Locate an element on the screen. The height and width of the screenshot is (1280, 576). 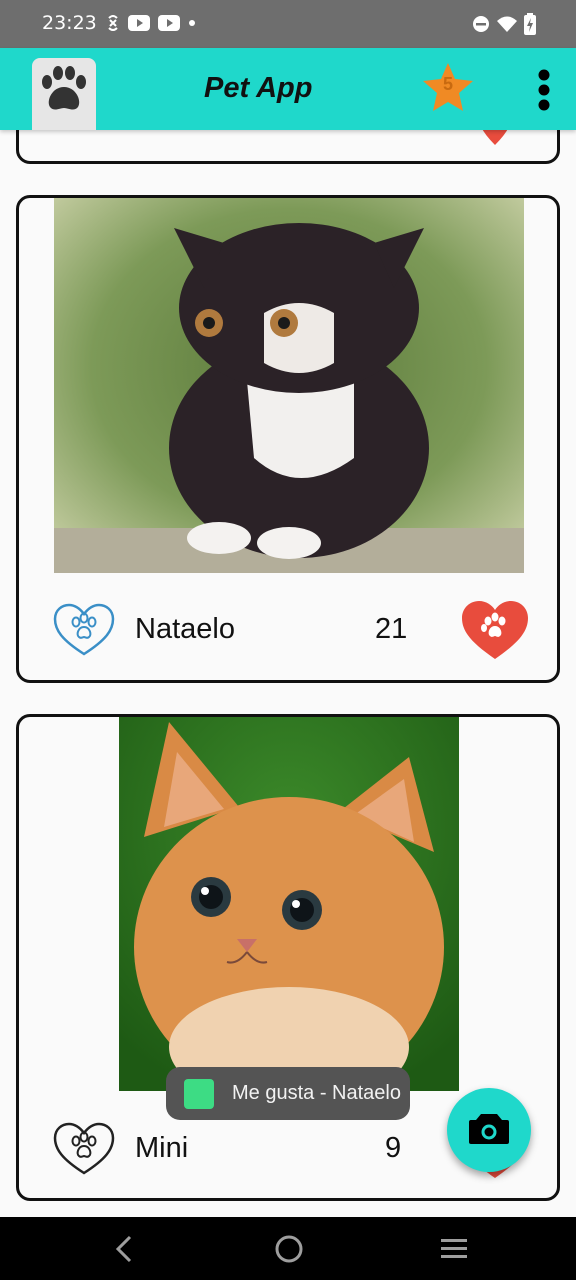
favorites-count: 5 is located at coordinates (447, 84).